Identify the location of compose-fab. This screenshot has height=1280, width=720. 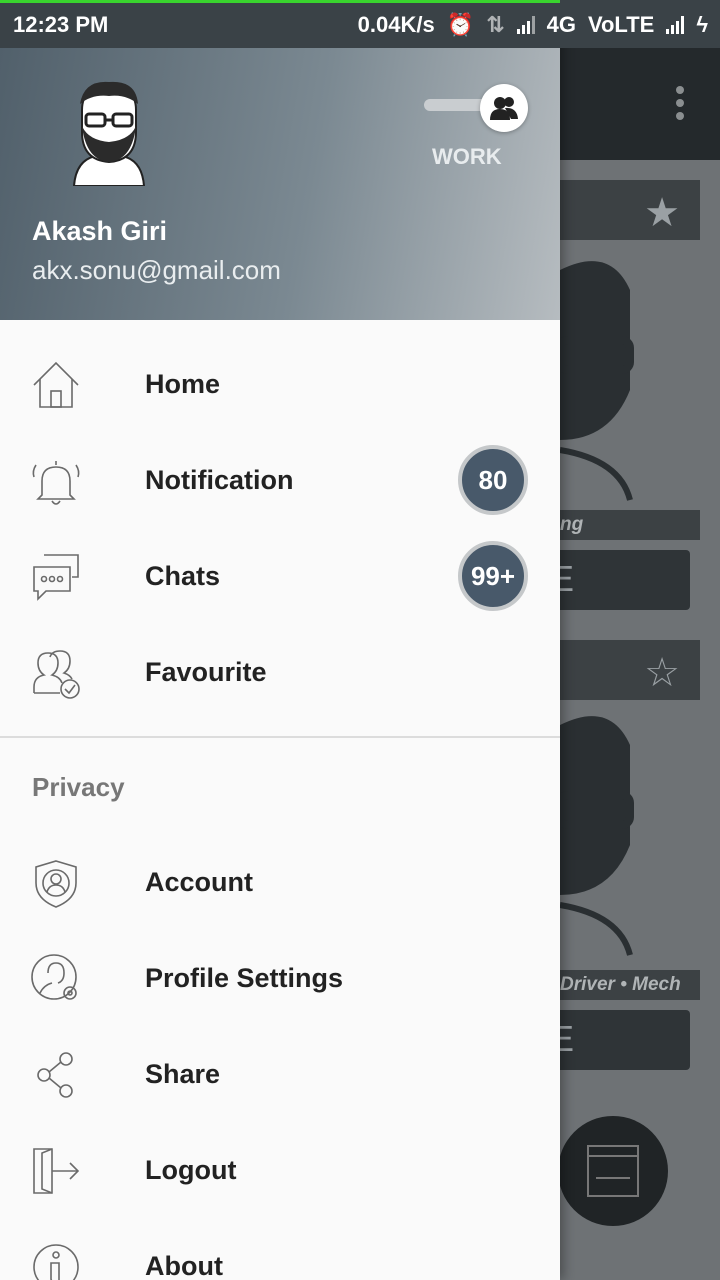
(613, 1171).